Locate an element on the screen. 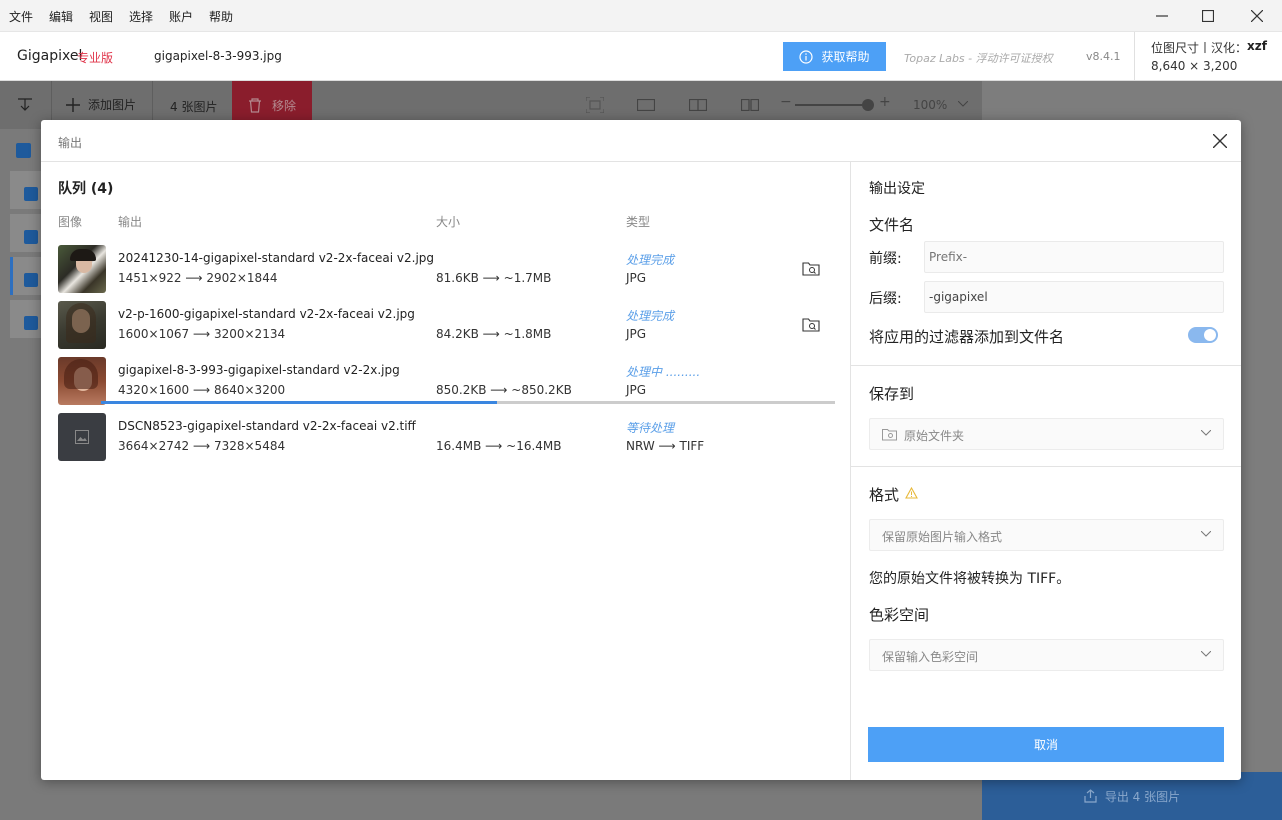 Image resolution: width=1282 pixels, height=820 pixels. filter-toggle is located at coordinates (1203, 335).